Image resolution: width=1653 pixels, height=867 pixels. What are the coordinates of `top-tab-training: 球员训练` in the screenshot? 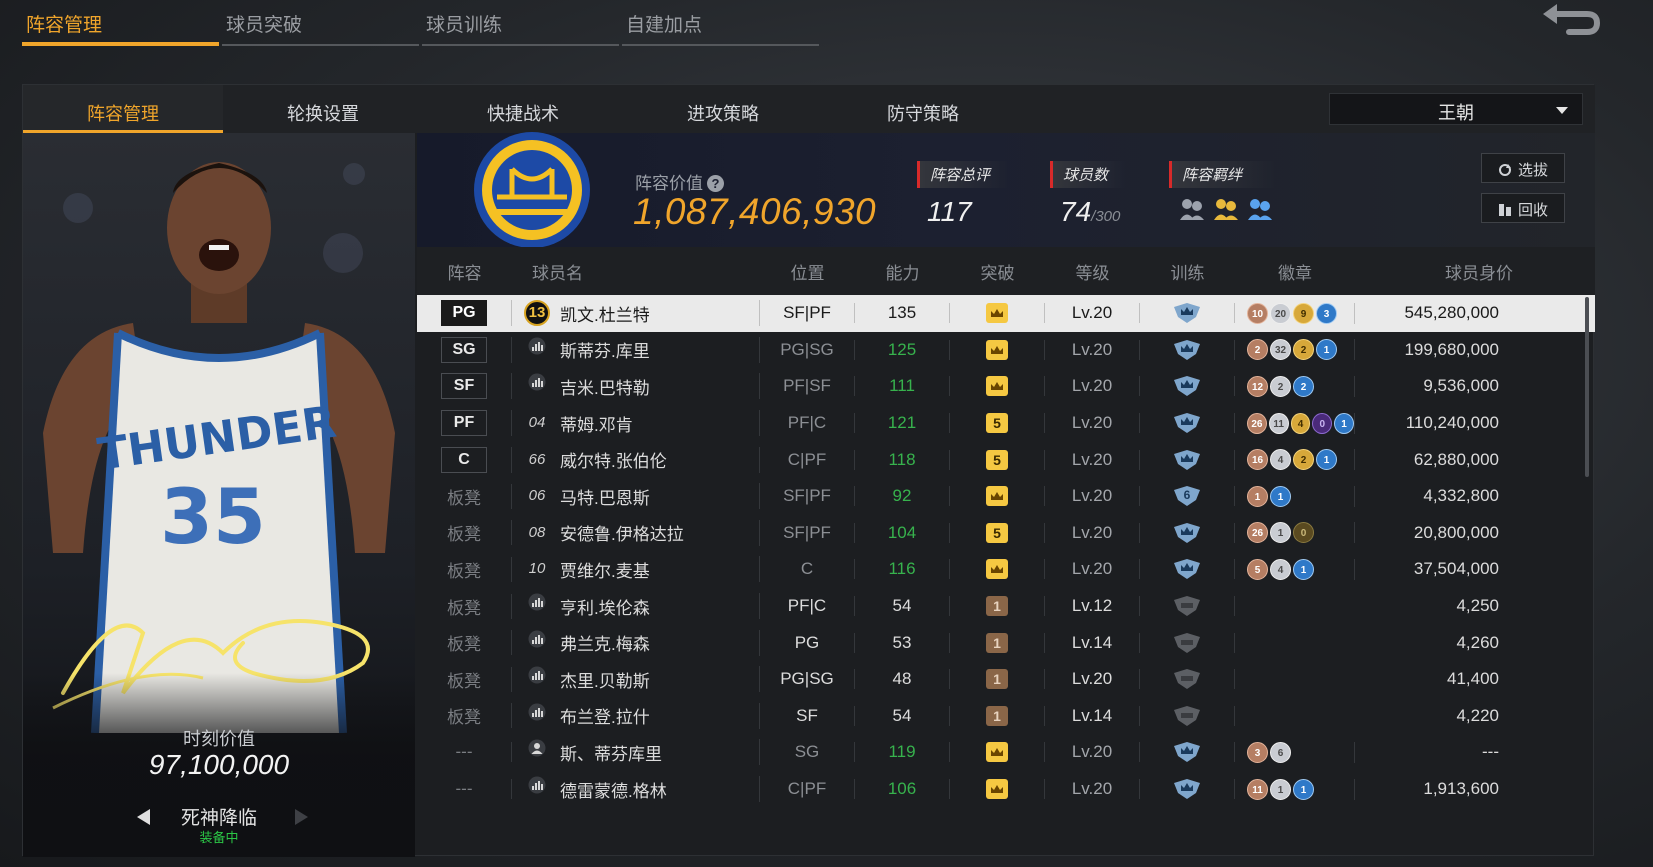 It's located at (520, 23).